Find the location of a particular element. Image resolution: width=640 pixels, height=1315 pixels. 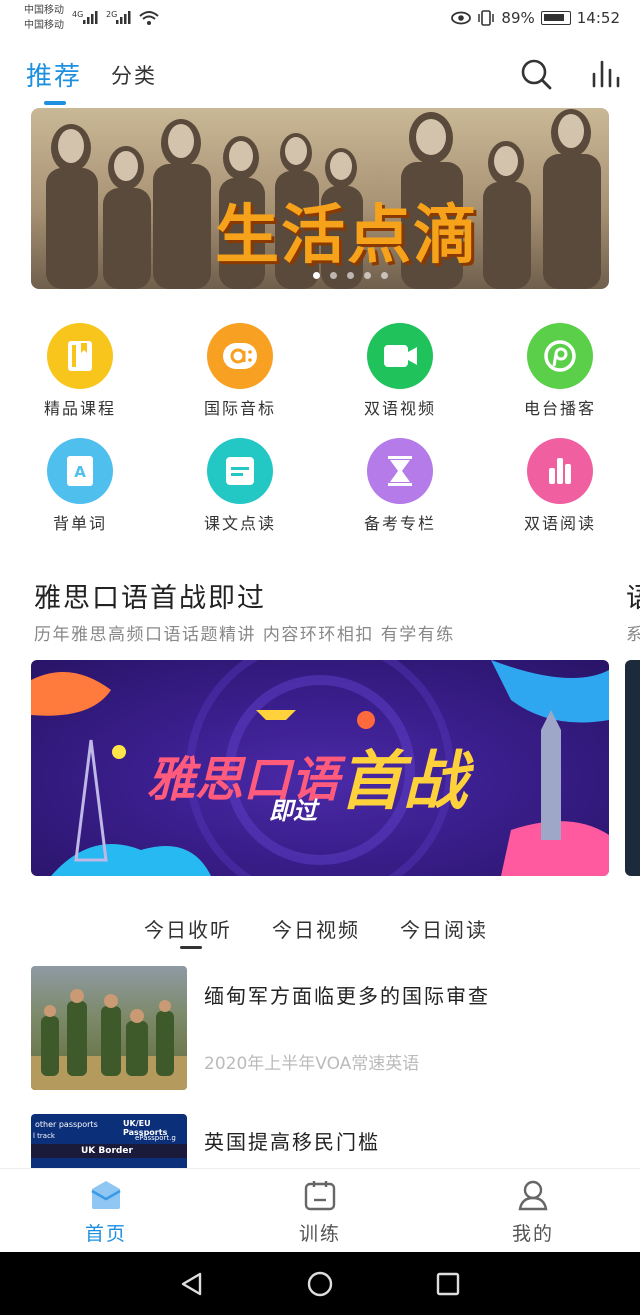

status-bar: 中国移动 中国移动 4G 2G 89% 14:52 is located at coordinates (320, 20).